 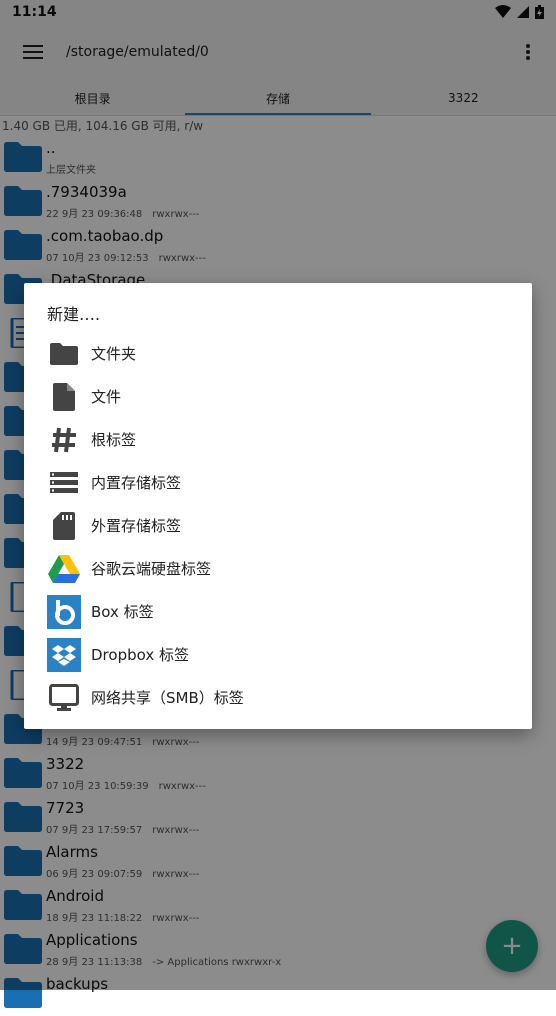 I want to click on box-icon, so click(x=64, y=611).